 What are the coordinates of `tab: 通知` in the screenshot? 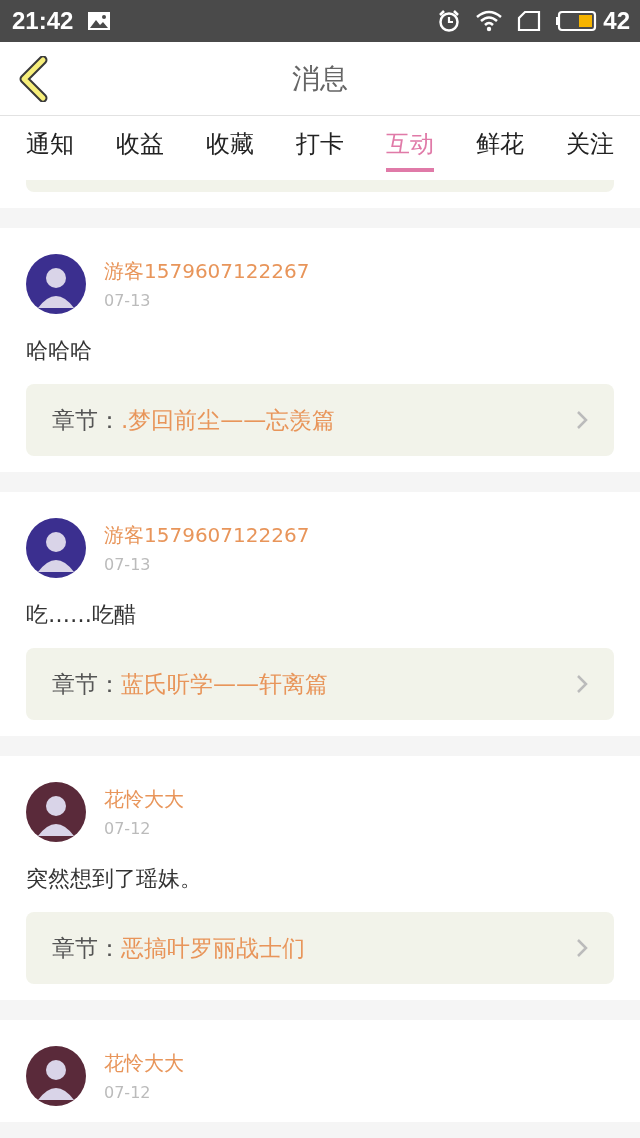 It's located at (50, 144).